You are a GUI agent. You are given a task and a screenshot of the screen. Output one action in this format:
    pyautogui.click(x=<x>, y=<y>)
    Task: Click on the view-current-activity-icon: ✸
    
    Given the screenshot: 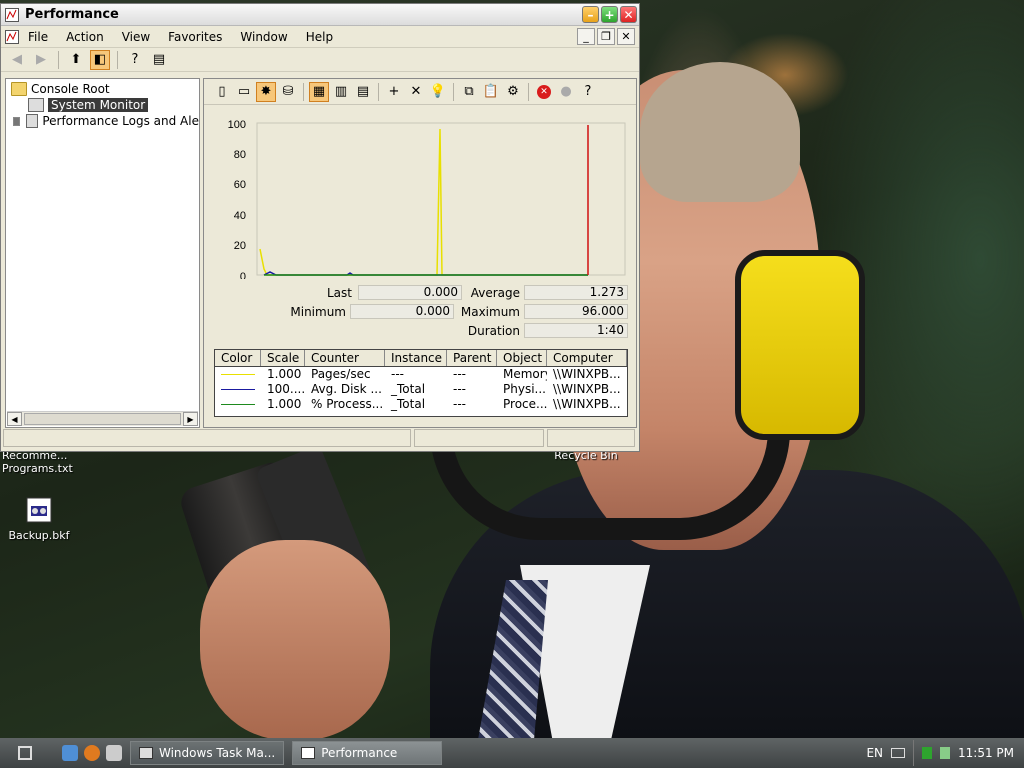 What is the action you would take?
    pyautogui.click(x=266, y=91)
    